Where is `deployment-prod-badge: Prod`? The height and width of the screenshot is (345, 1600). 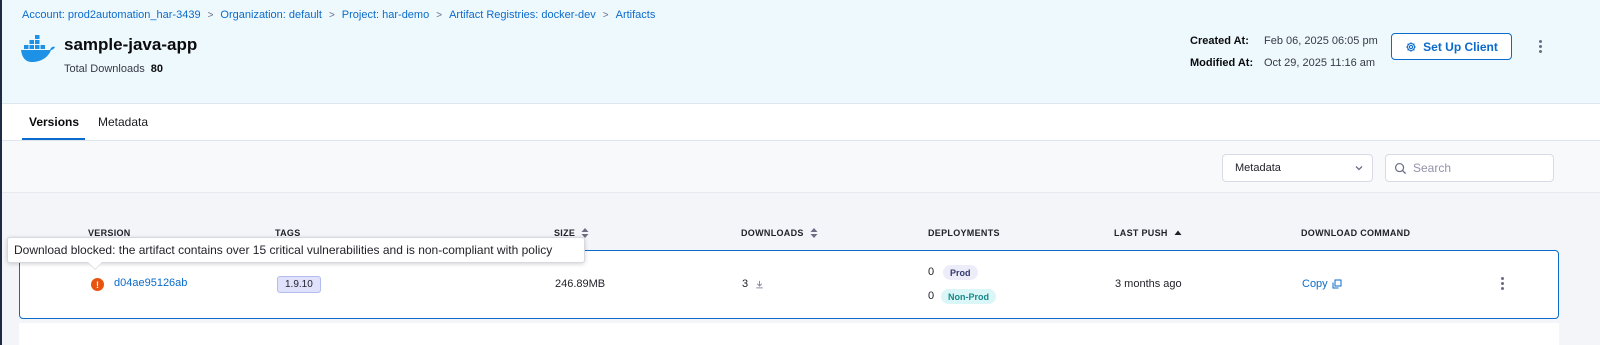
deployment-prod-badge: Prod is located at coordinates (960, 272).